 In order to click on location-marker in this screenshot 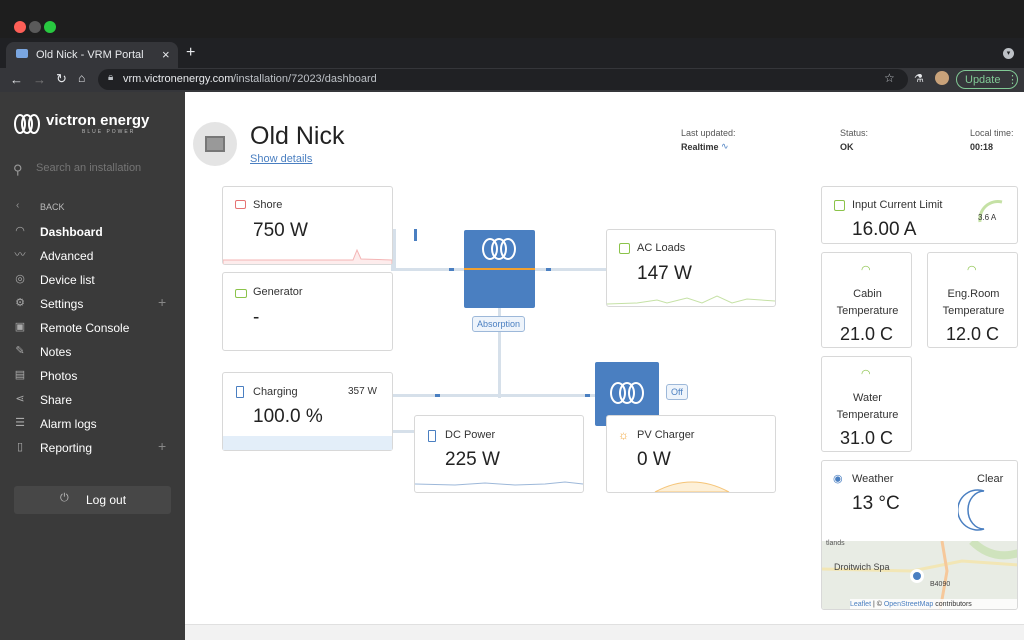, I will do `click(917, 576)`.